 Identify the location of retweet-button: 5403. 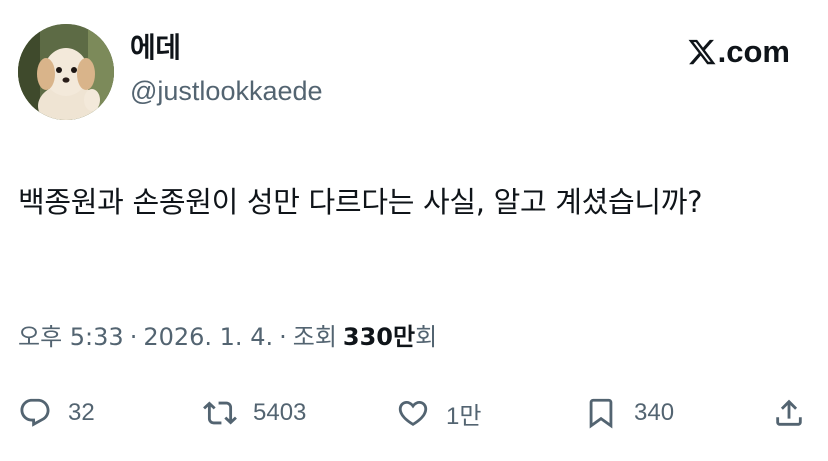
(254, 413).